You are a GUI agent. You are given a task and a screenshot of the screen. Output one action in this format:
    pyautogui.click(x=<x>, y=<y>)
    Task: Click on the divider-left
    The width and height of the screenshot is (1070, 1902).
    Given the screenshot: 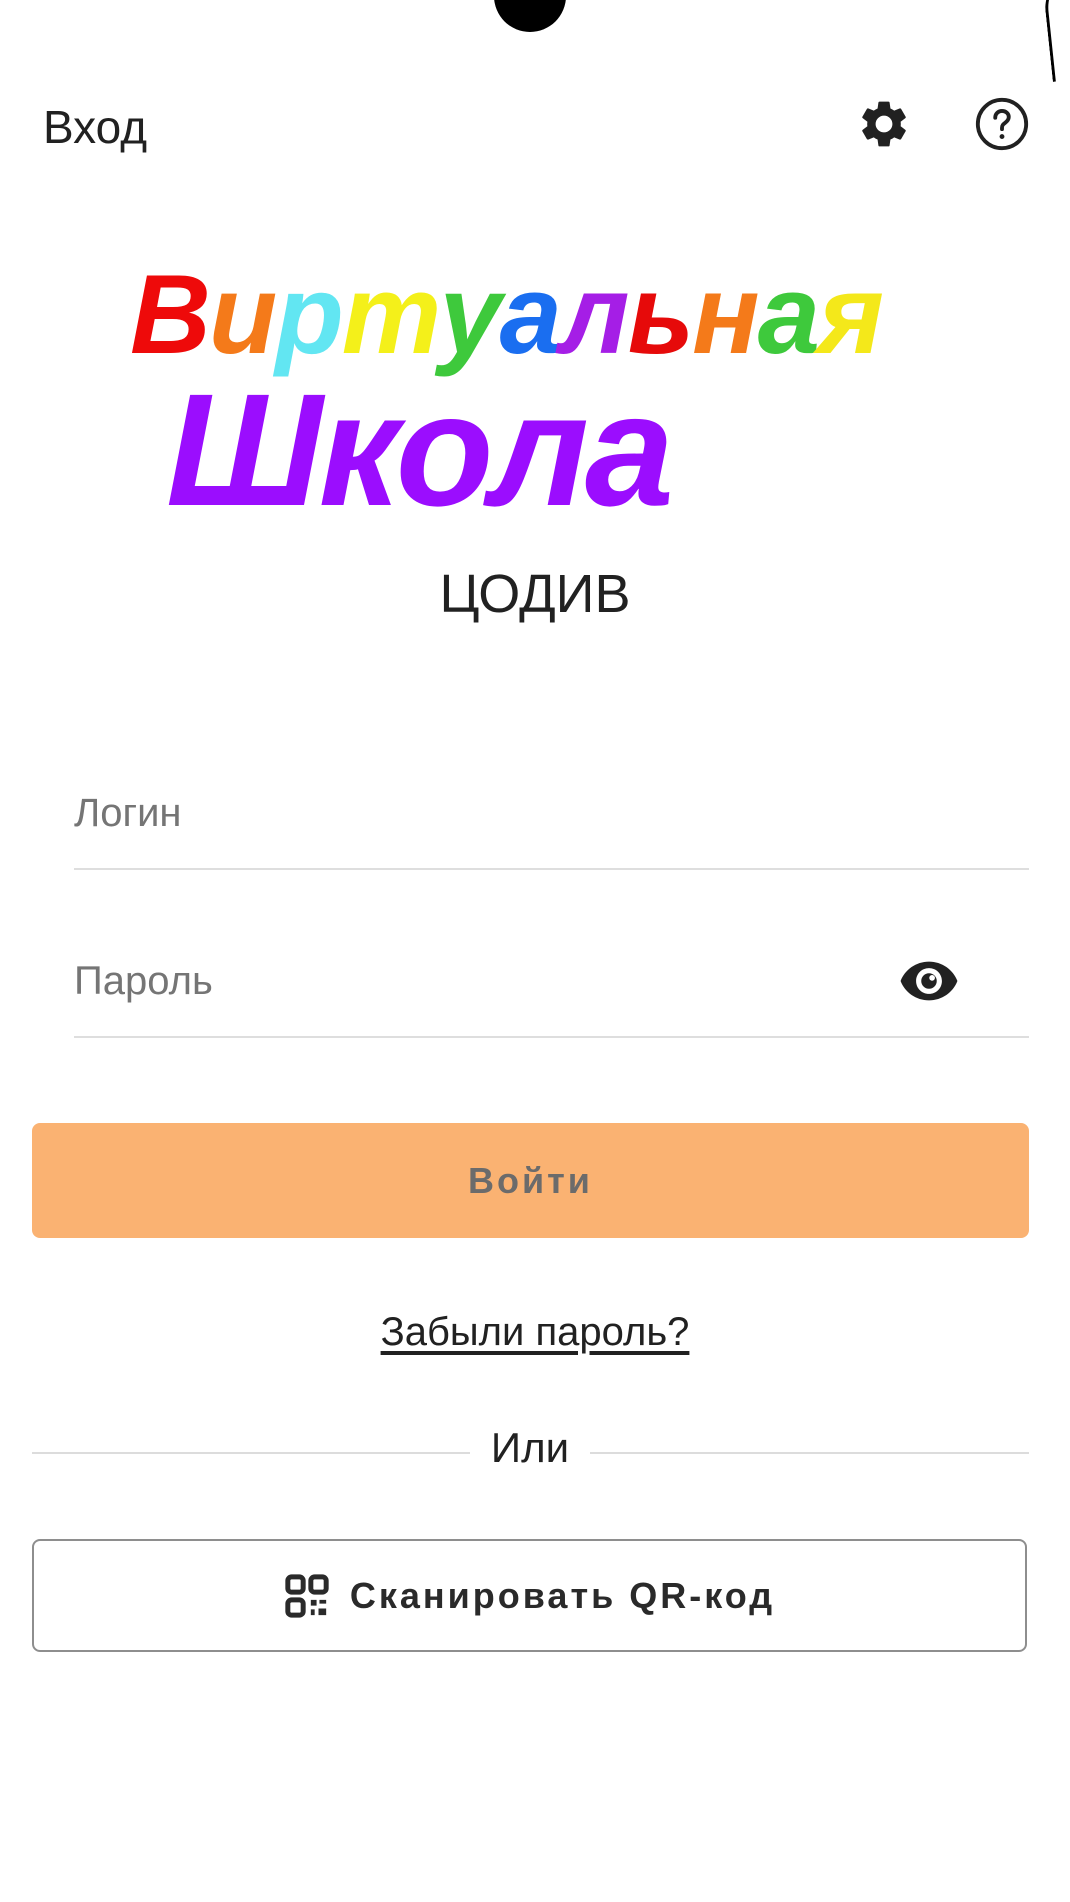 What is the action you would take?
    pyautogui.click(x=251, y=1453)
    